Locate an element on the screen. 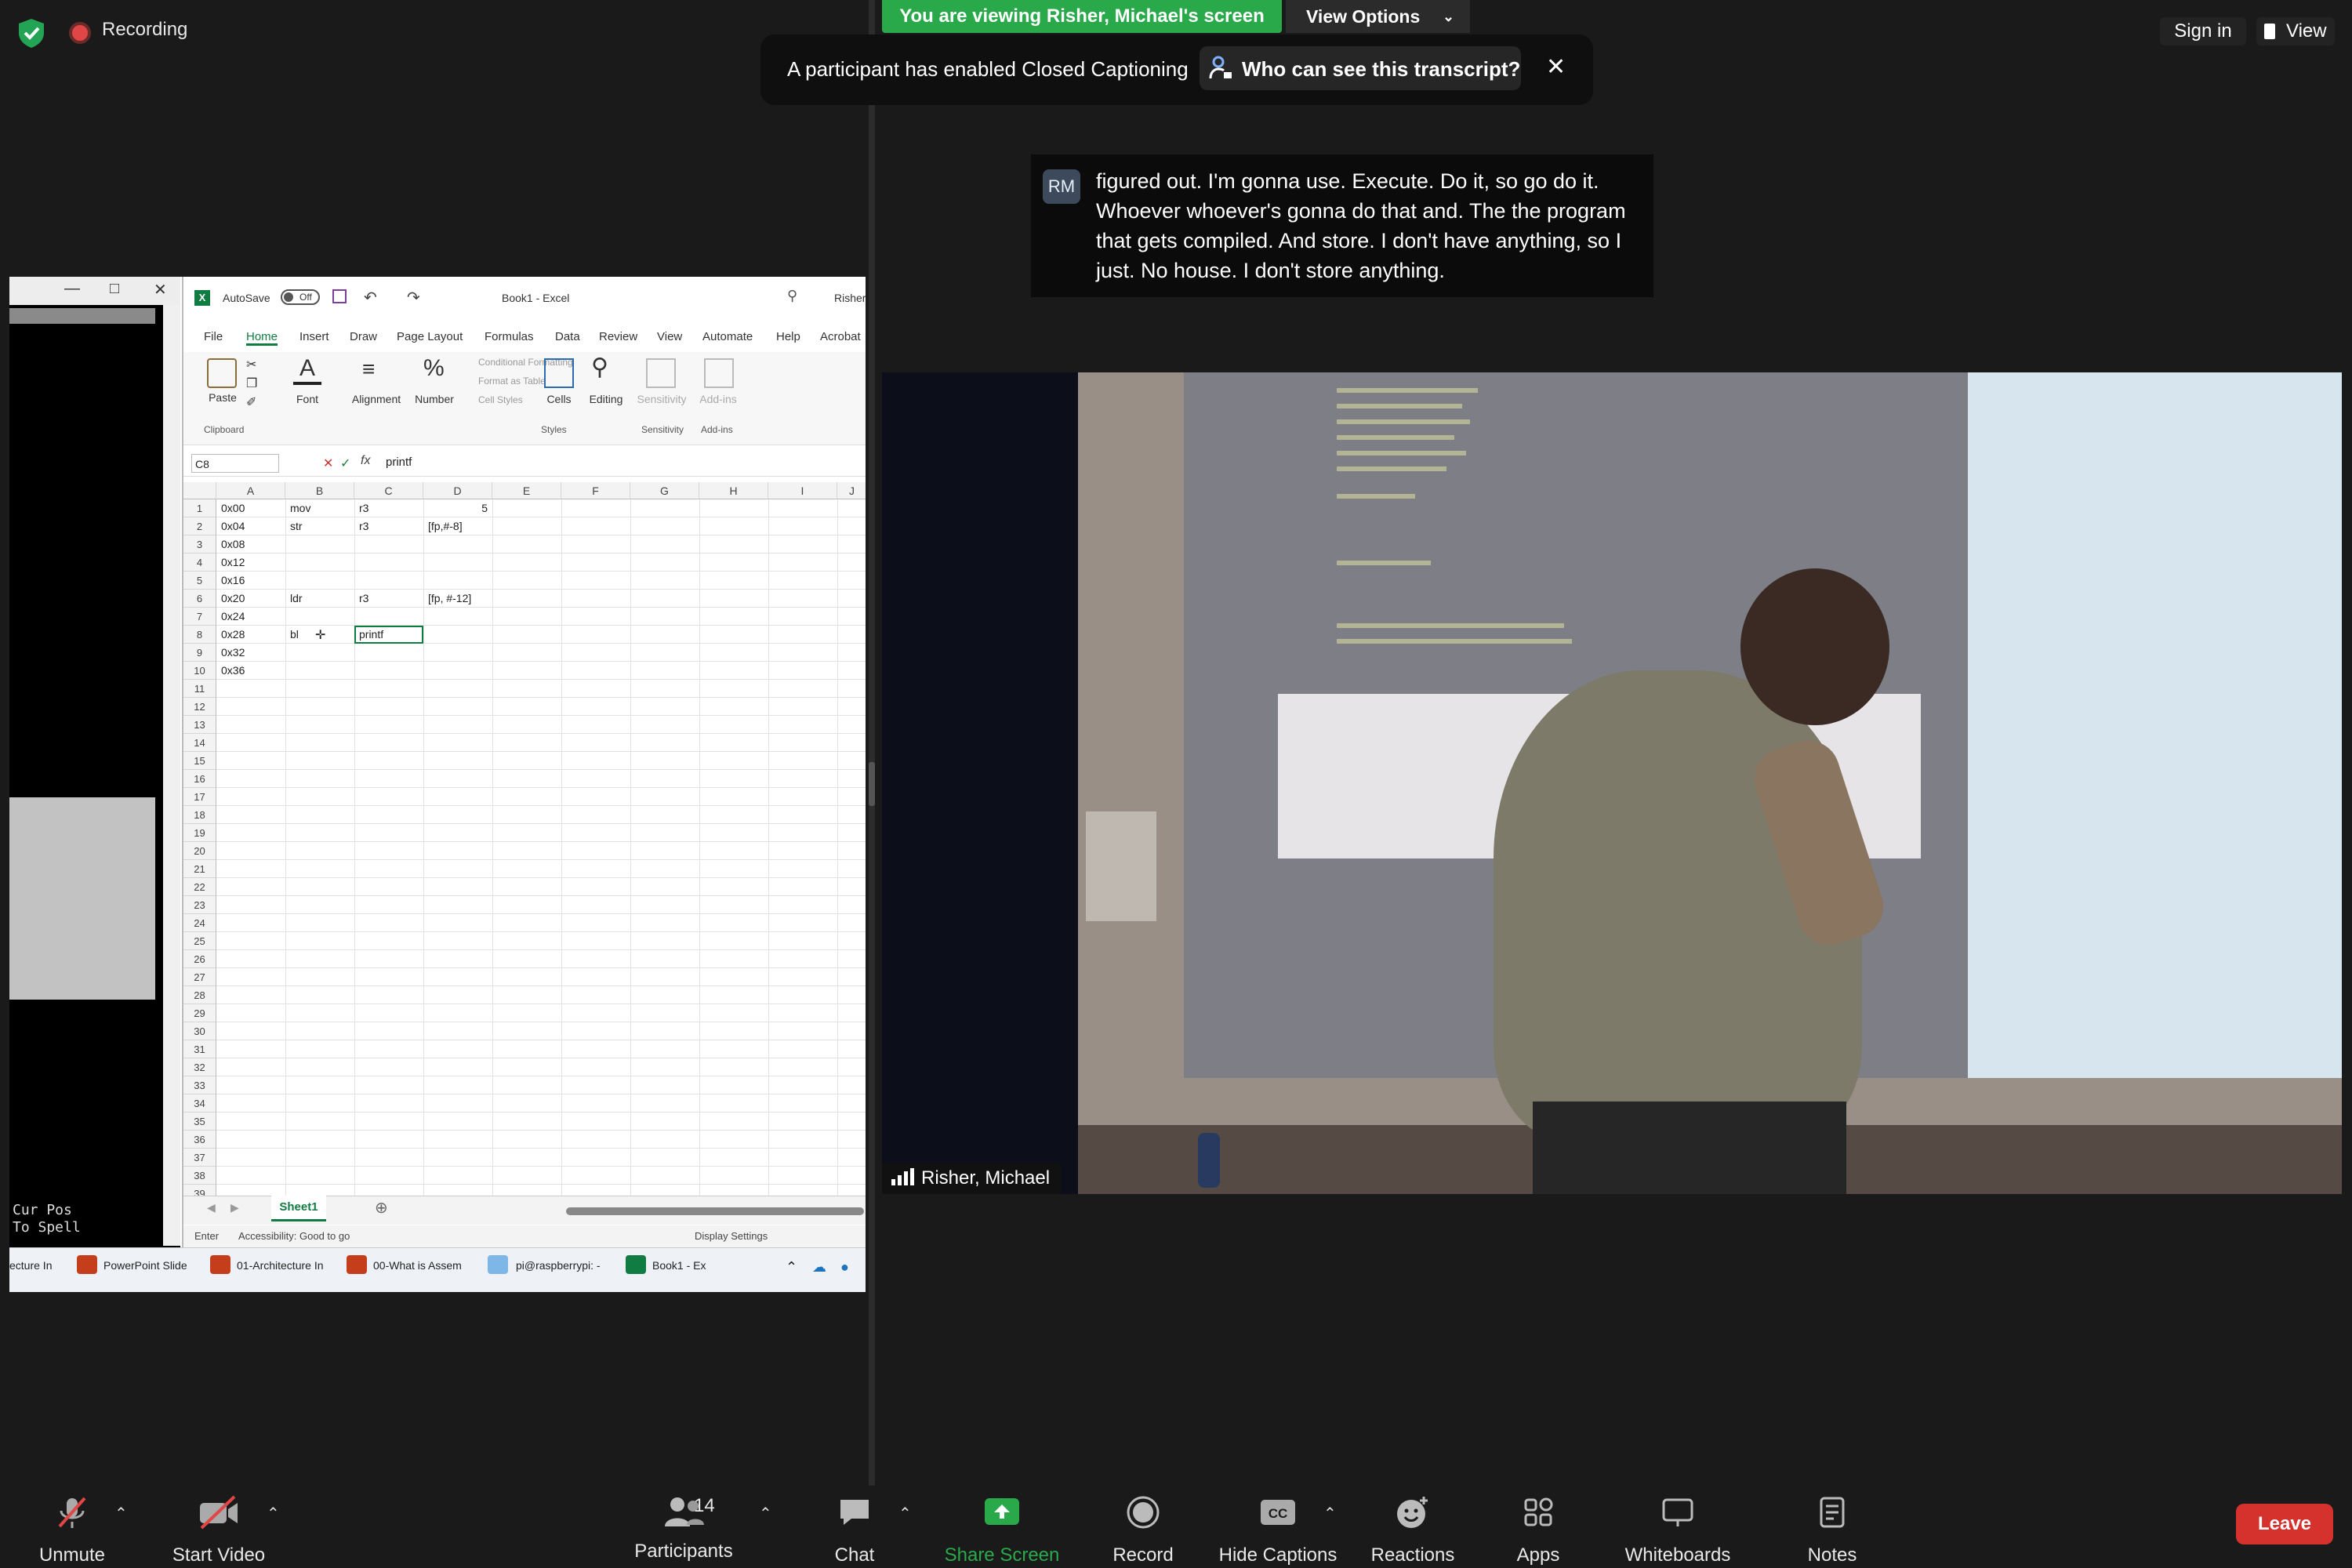 The image size is (2352, 1568). select-all-corner is located at coordinates (199, 491).